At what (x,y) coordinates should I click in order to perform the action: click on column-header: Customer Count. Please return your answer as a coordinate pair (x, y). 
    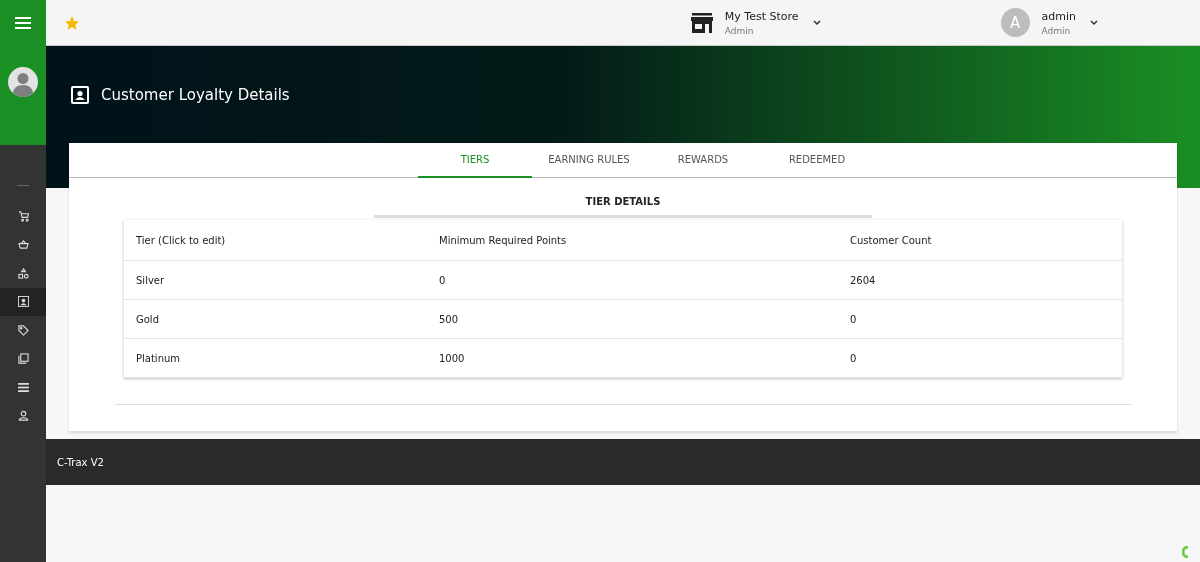
    Looking at the image, I should click on (891, 240).